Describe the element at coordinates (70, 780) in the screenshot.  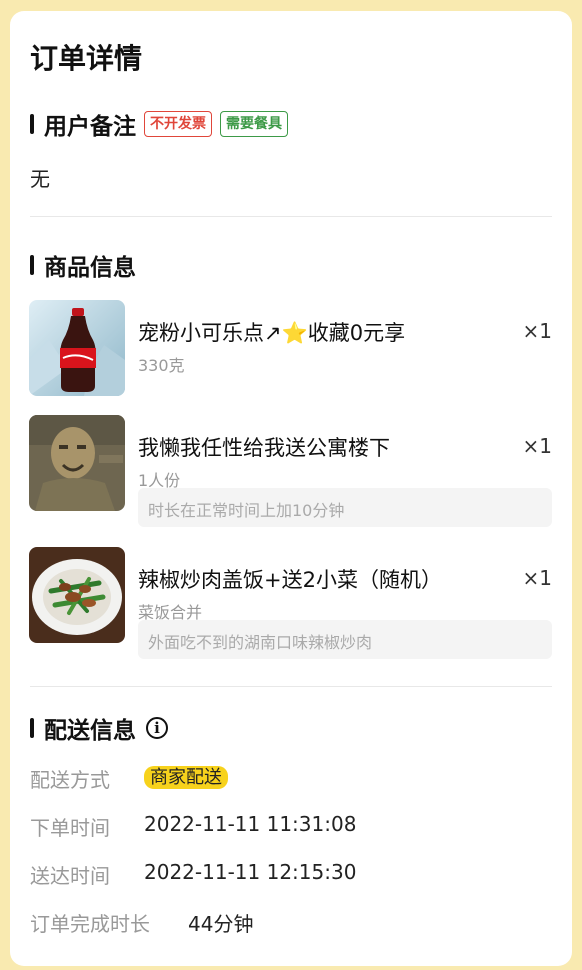
I see `delivery-method-label: 配送方式` at that location.